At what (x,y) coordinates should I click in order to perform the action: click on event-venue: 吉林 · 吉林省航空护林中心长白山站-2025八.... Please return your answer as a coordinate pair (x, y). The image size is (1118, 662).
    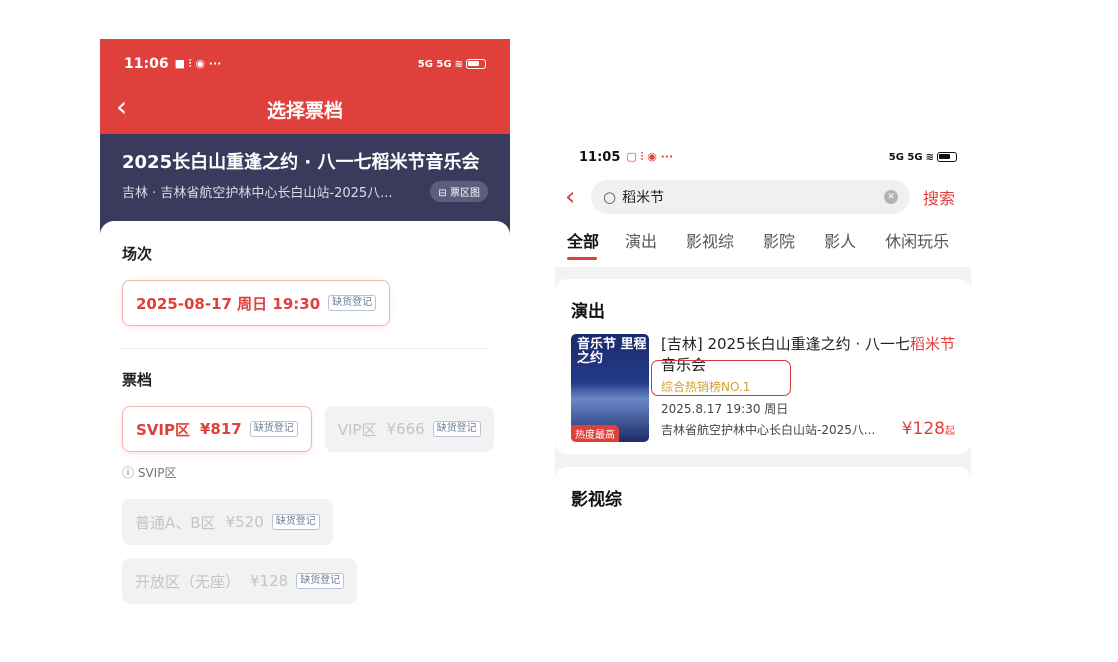
    Looking at the image, I should click on (257, 193).